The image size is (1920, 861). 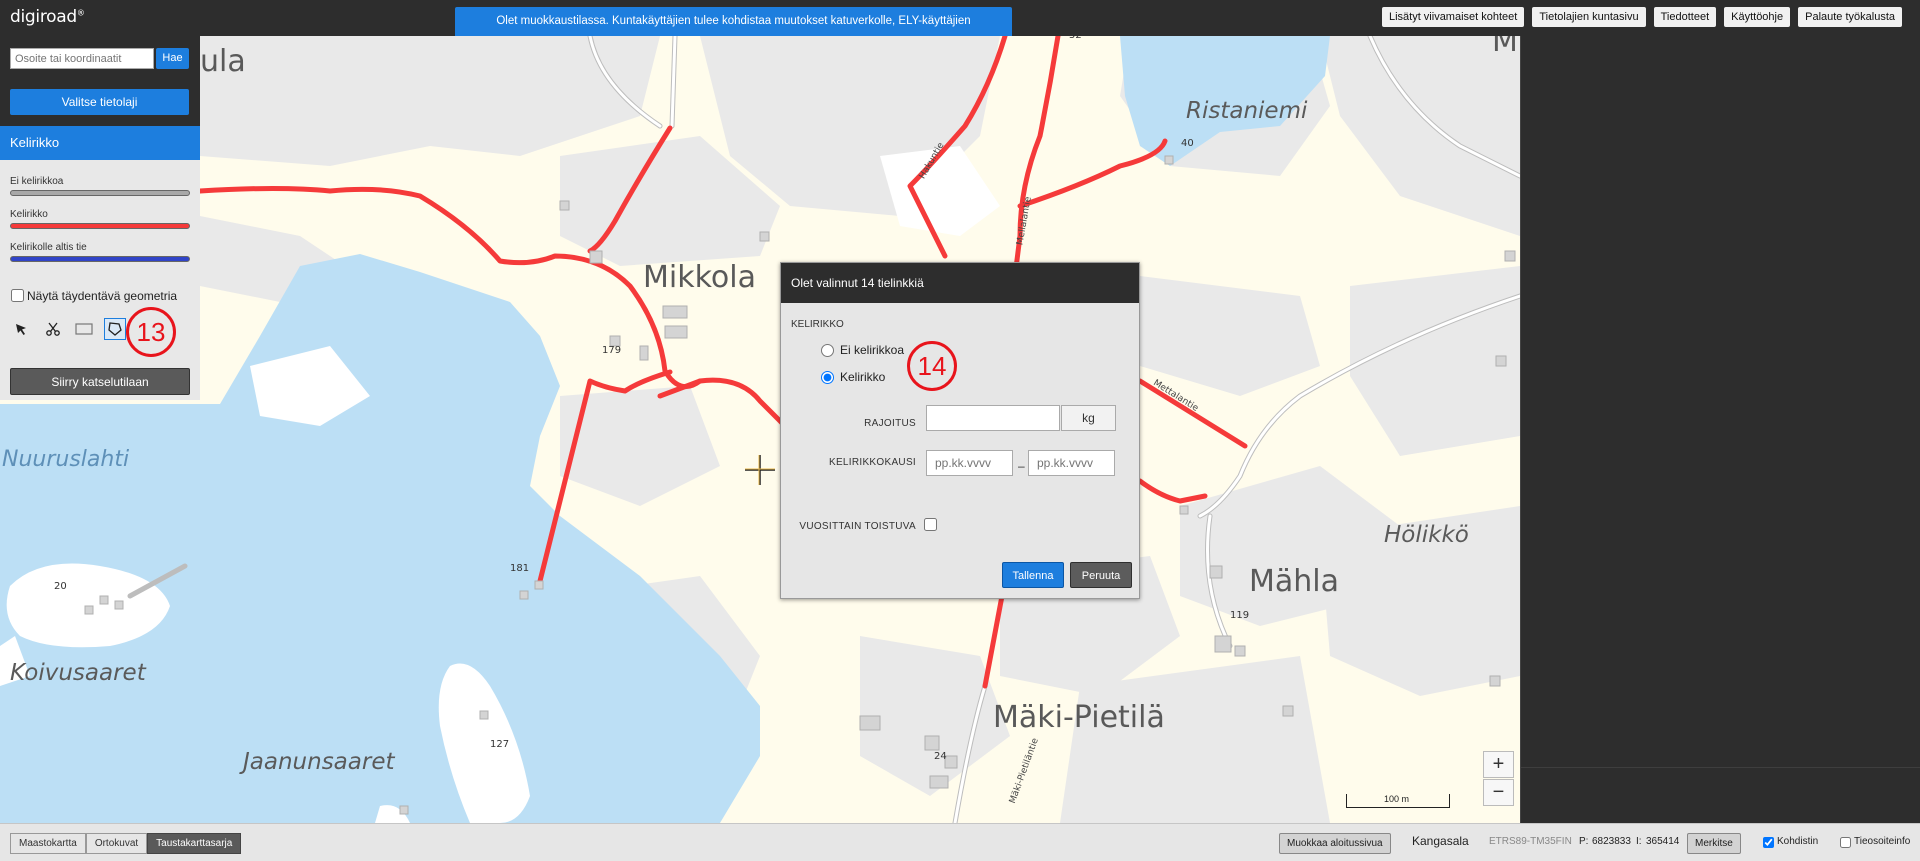 What do you see at coordinates (940, 756) in the screenshot?
I see `address-number-24: 24` at bounding box center [940, 756].